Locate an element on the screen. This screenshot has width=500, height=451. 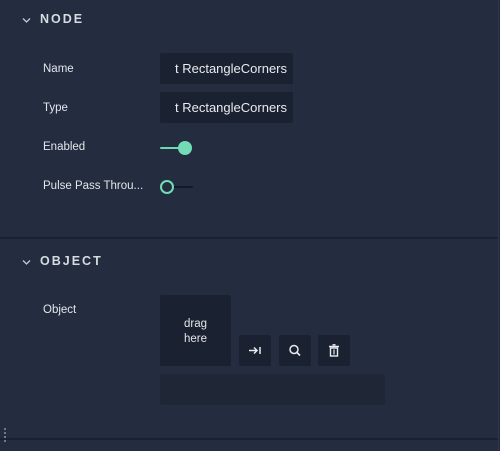
type-field: t RectangleCorners is located at coordinates (226, 107).